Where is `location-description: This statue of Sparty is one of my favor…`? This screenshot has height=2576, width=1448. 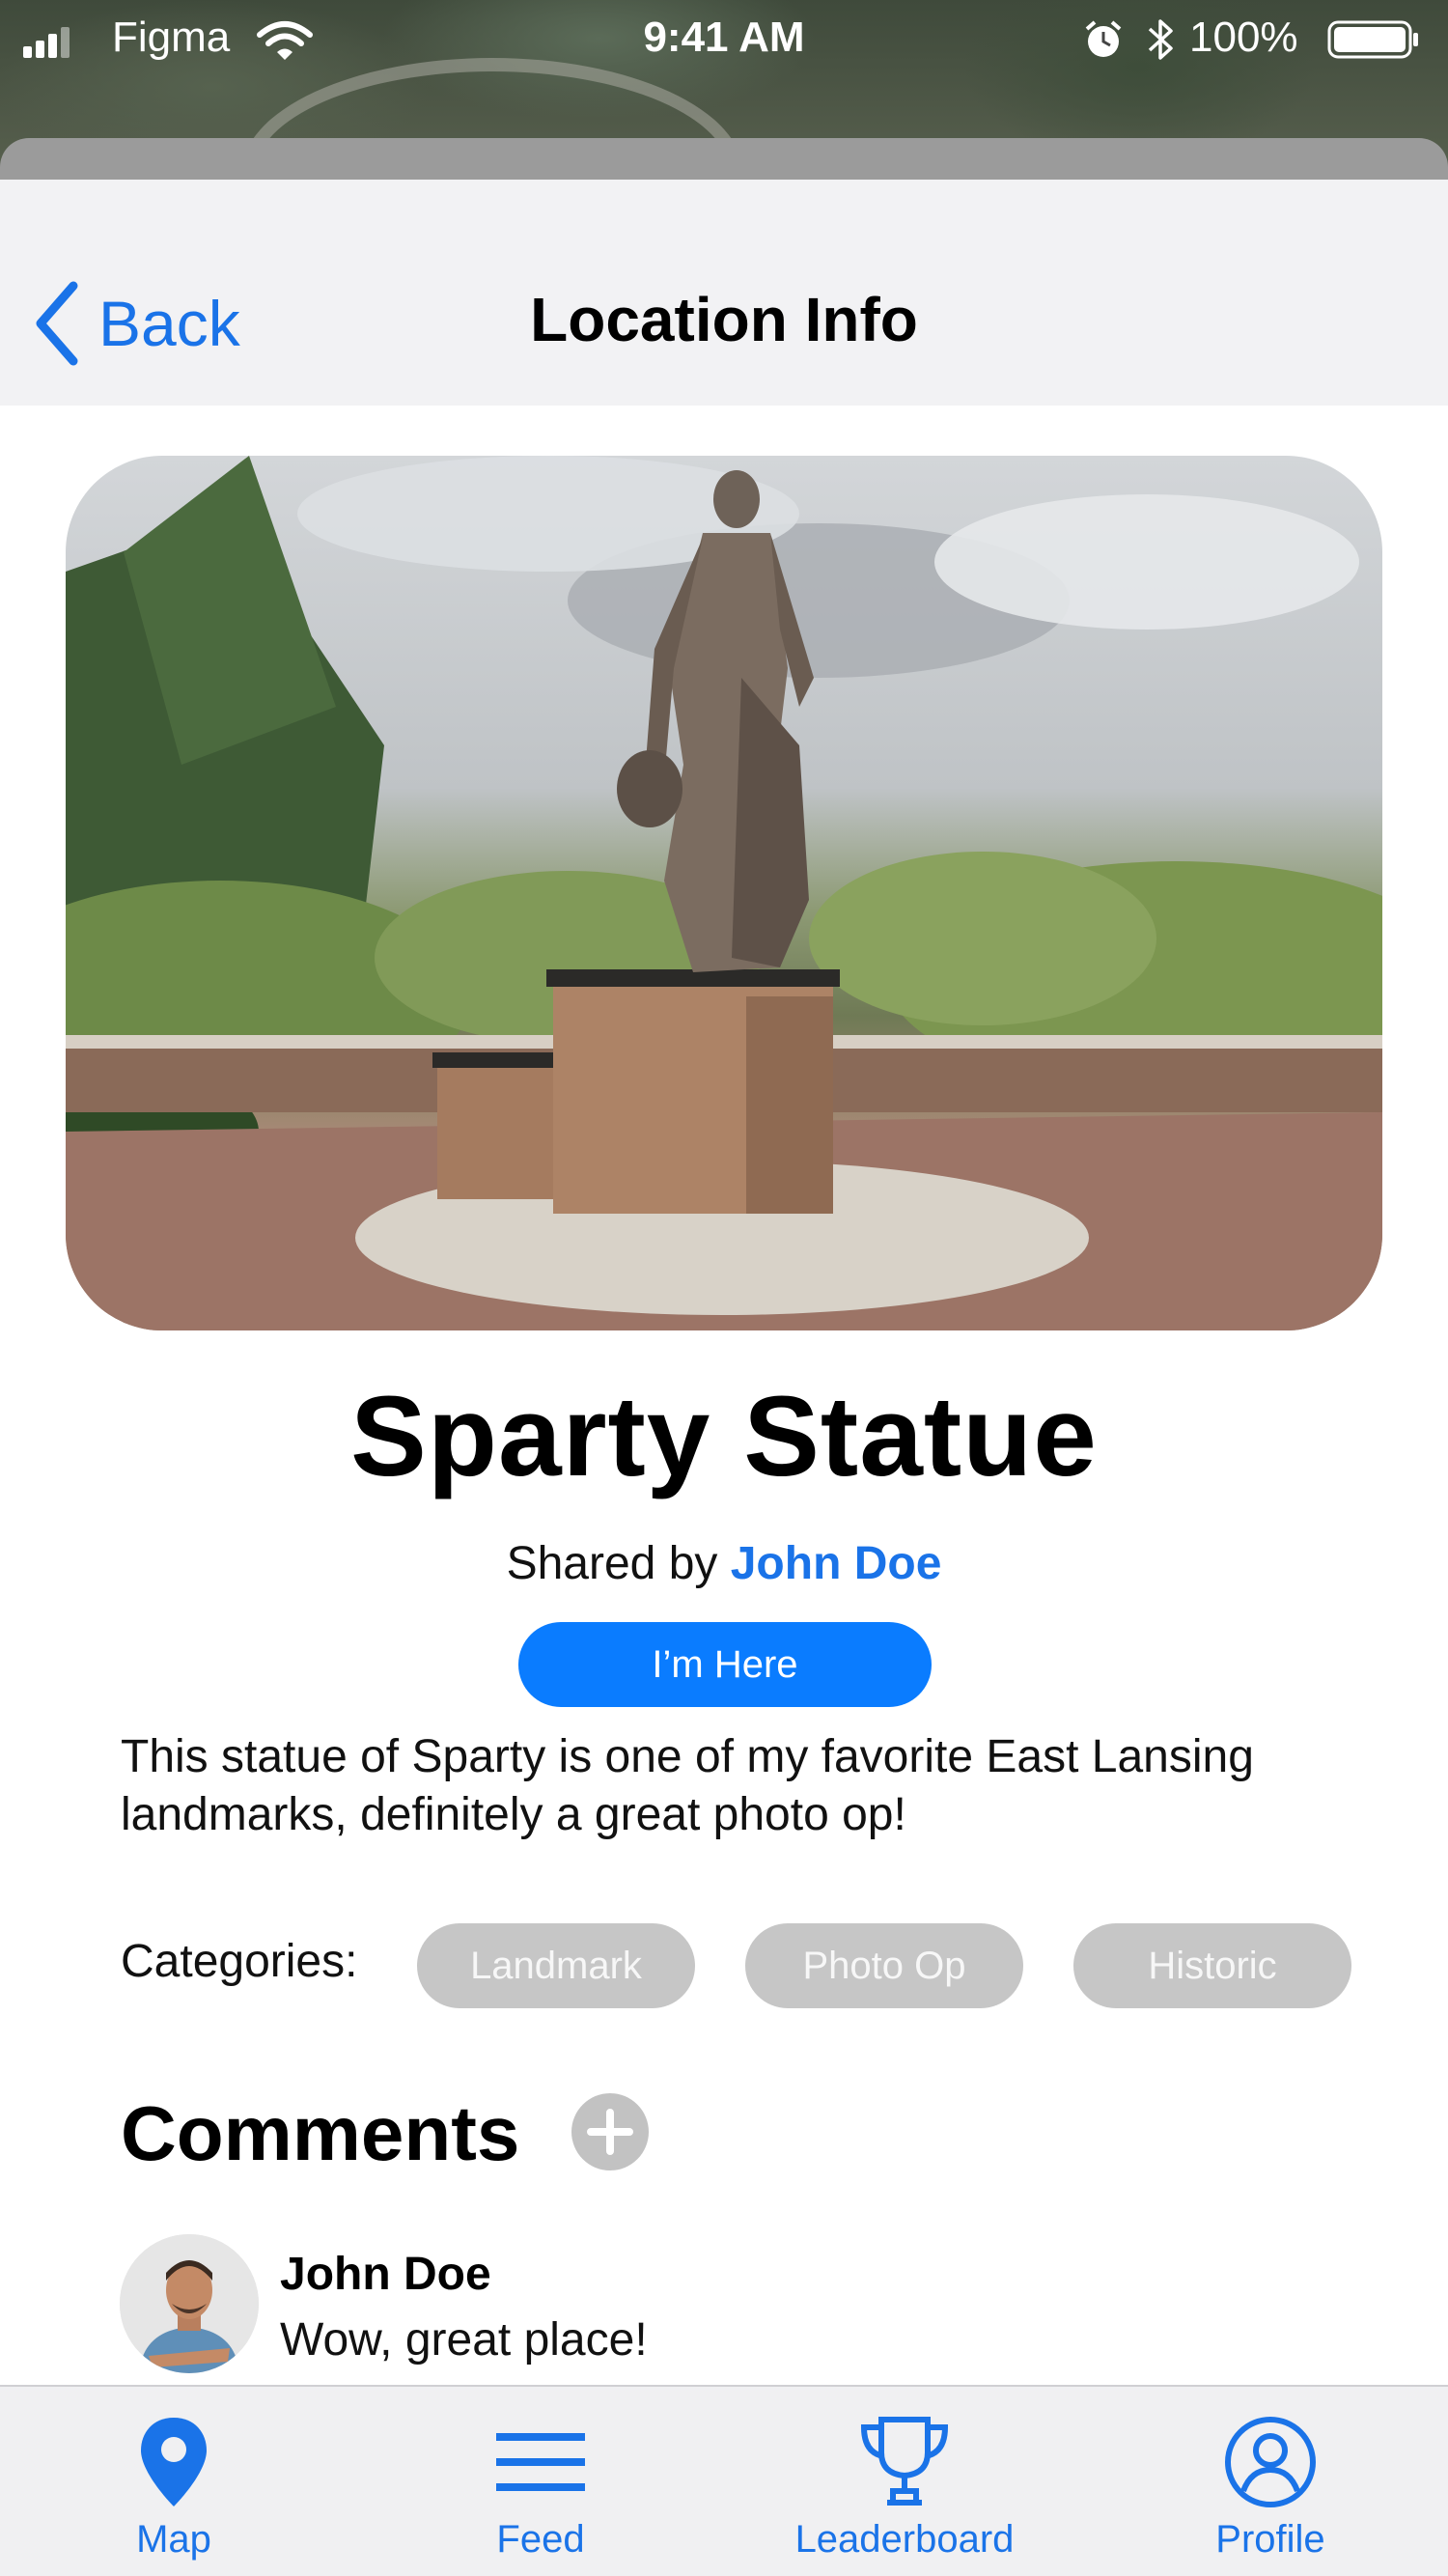
location-description: This statue of Sparty is one of my favor… is located at coordinates (687, 1786).